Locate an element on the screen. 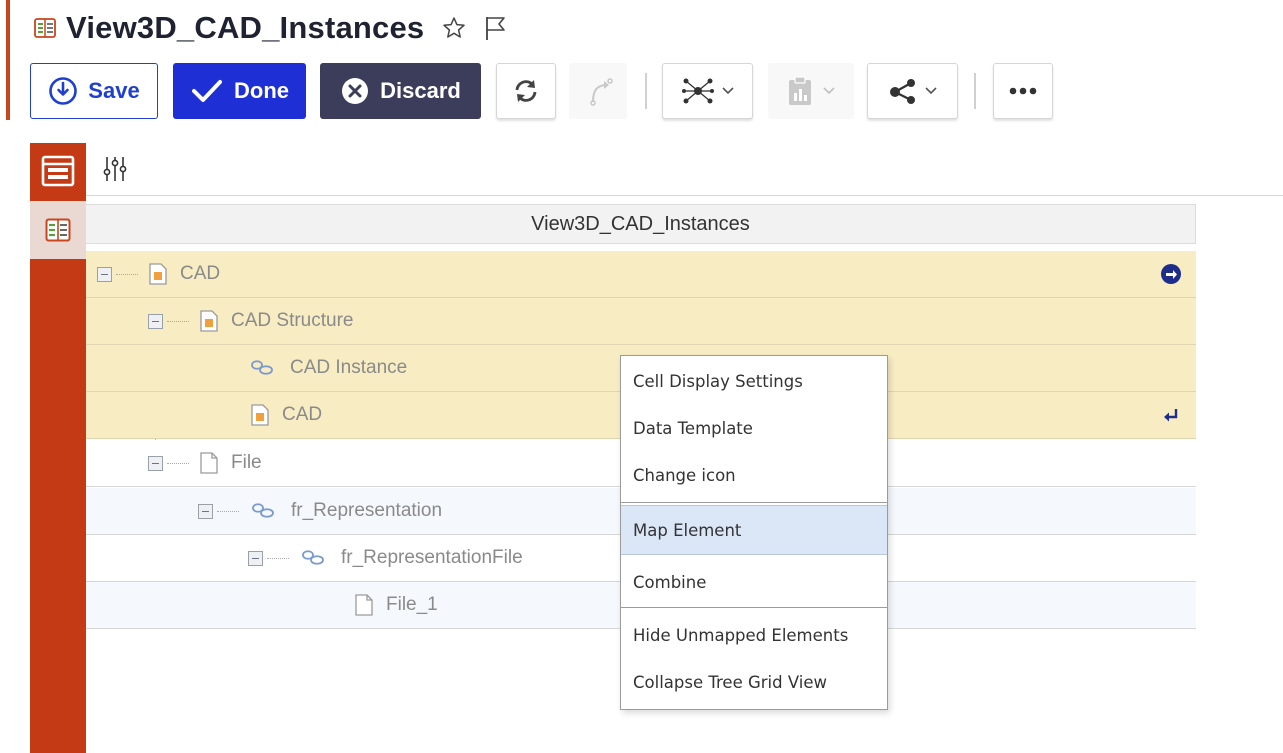 The height and width of the screenshot is (753, 1283). save-button: Save is located at coordinates (94, 91).